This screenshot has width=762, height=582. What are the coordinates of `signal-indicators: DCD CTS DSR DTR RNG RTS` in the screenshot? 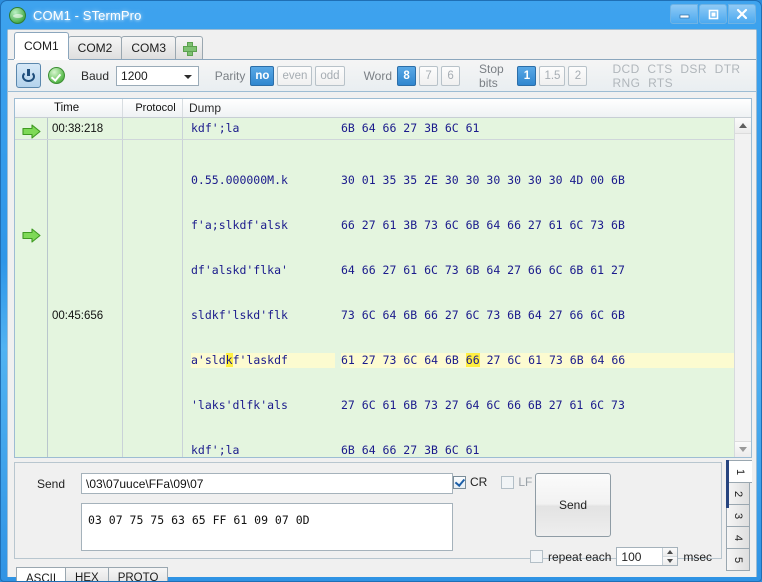 It's located at (684, 76).